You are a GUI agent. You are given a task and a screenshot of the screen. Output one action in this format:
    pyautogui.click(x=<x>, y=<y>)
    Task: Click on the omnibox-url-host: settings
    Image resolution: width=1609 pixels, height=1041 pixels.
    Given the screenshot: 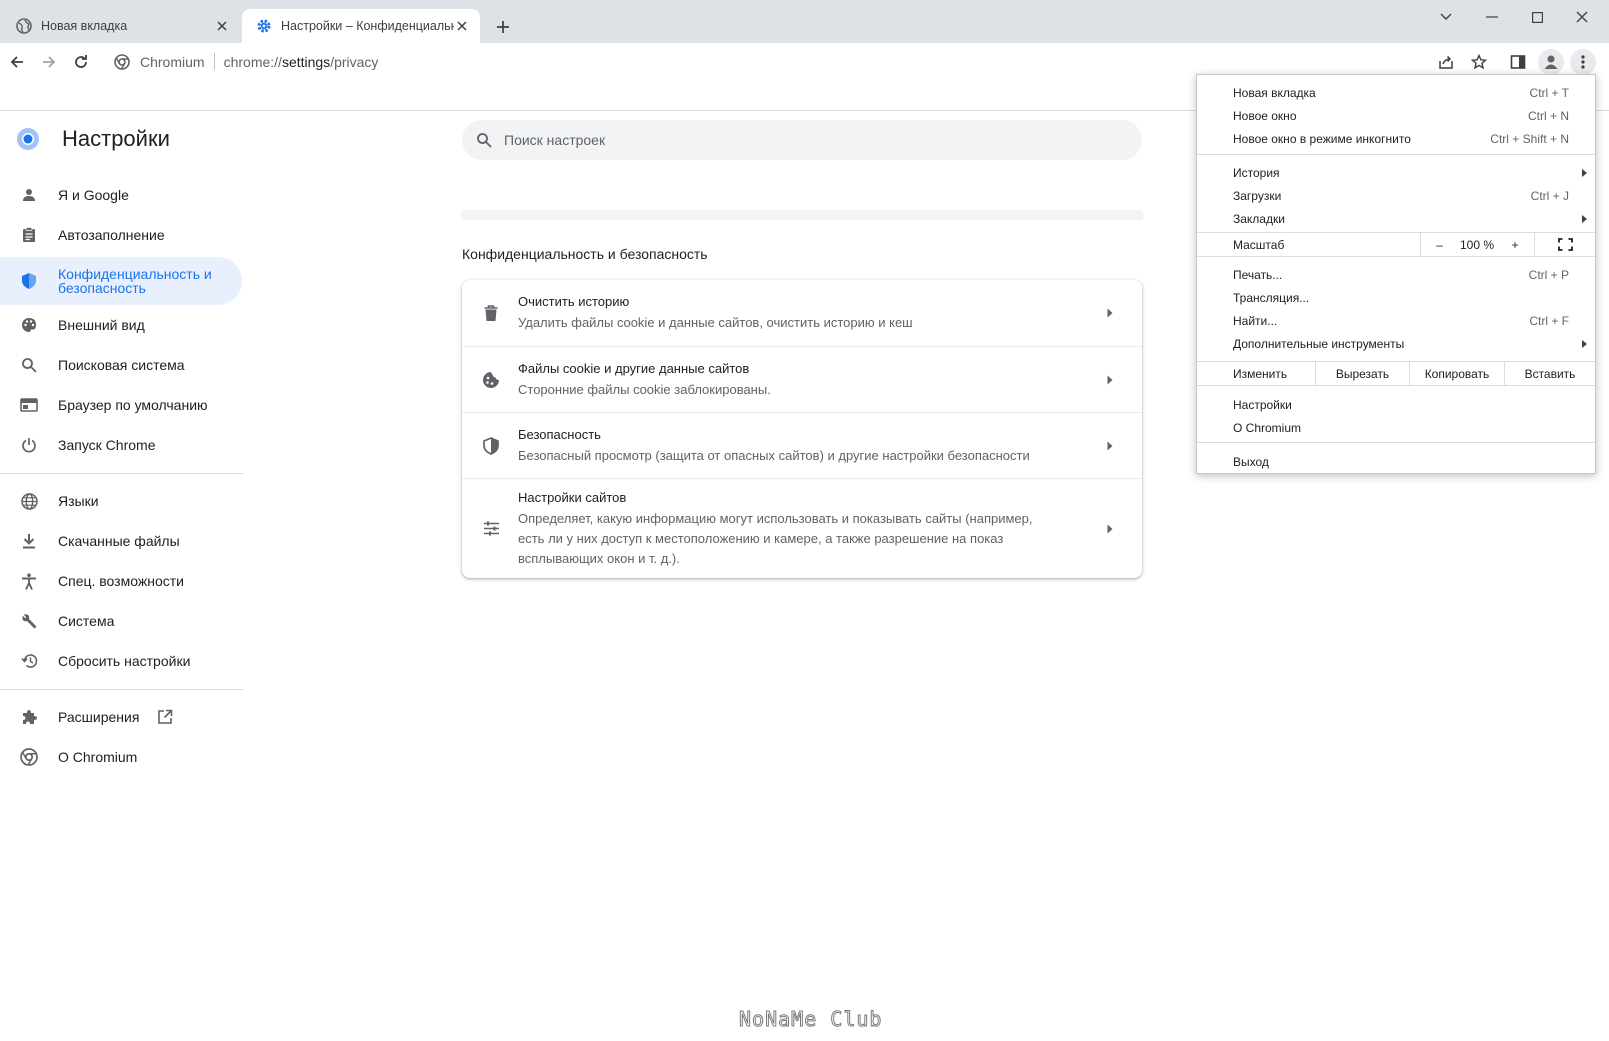 What is the action you would take?
    pyautogui.click(x=306, y=61)
    